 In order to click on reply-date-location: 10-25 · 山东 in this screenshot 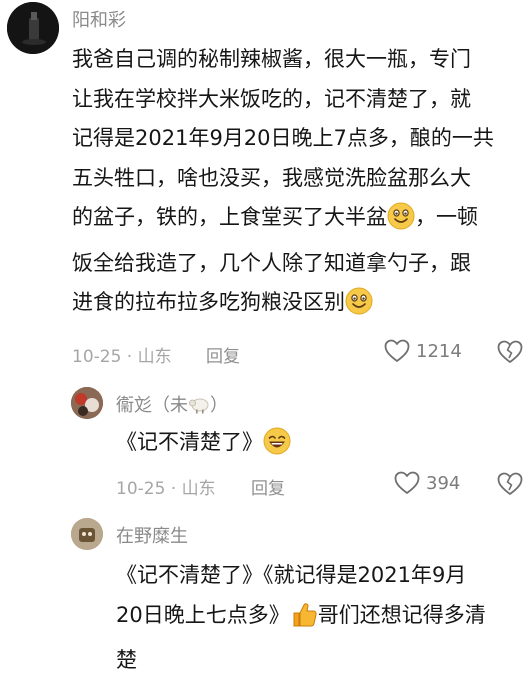, I will do `click(166, 489)`.